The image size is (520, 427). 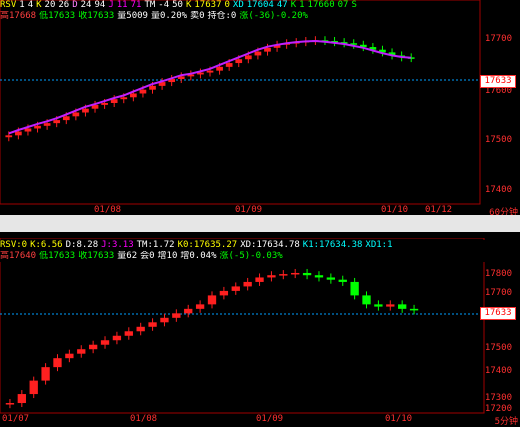 What do you see at coordinates (117, 245) in the screenshot?
I see `bot-ind-3: J:3.13` at bounding box center [117, 245].